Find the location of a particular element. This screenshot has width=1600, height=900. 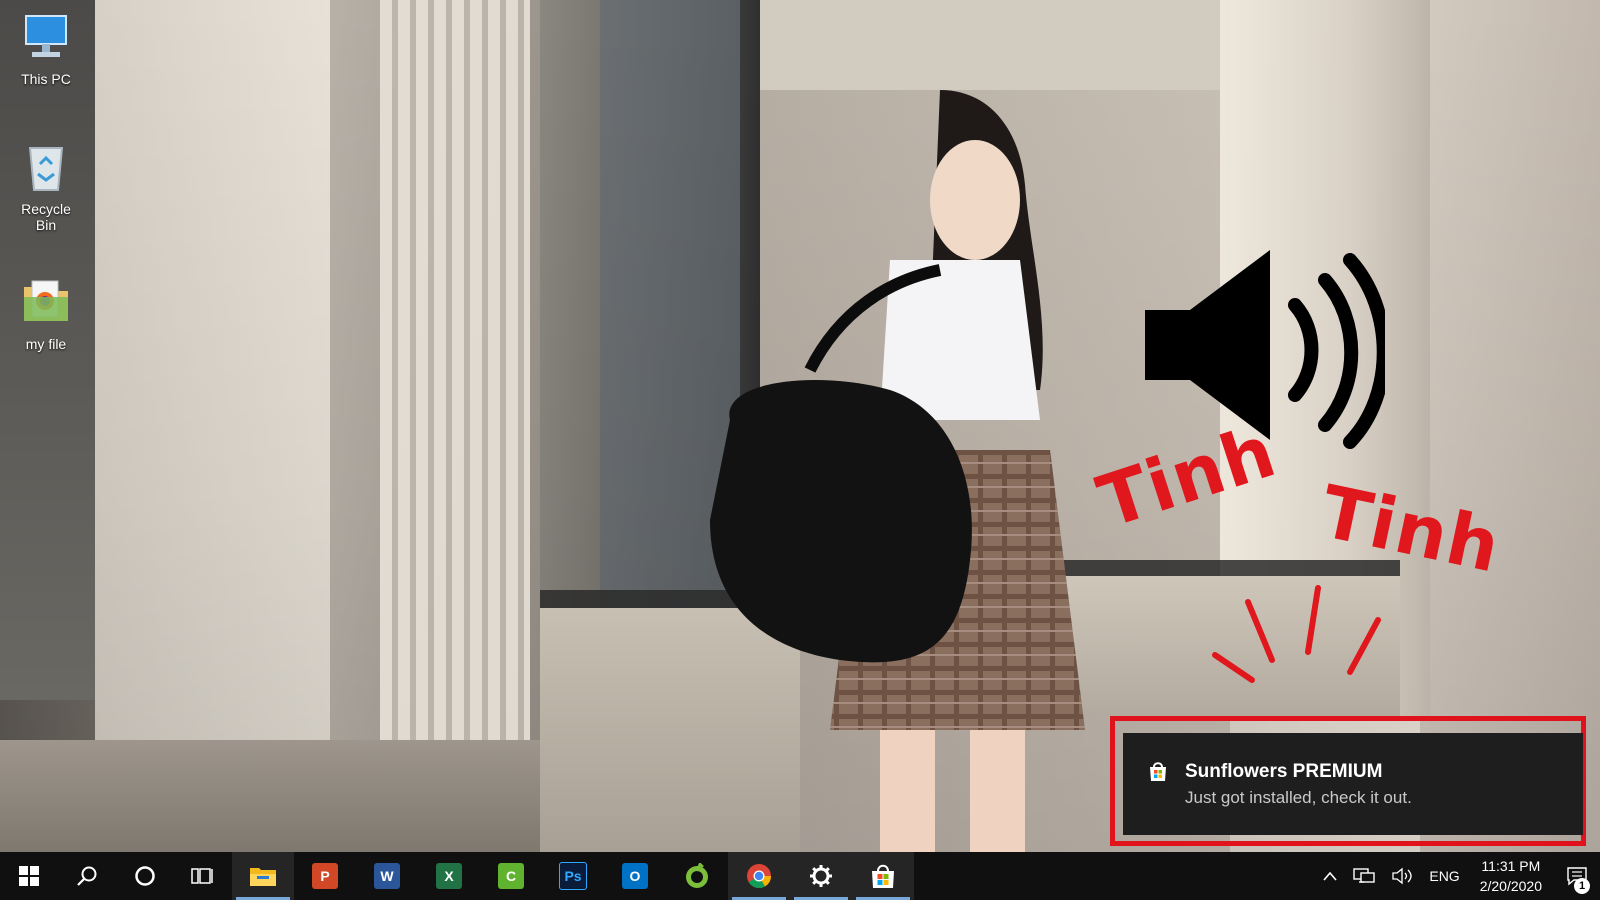

outlook-icon: O is located at coordinates (635, 876).